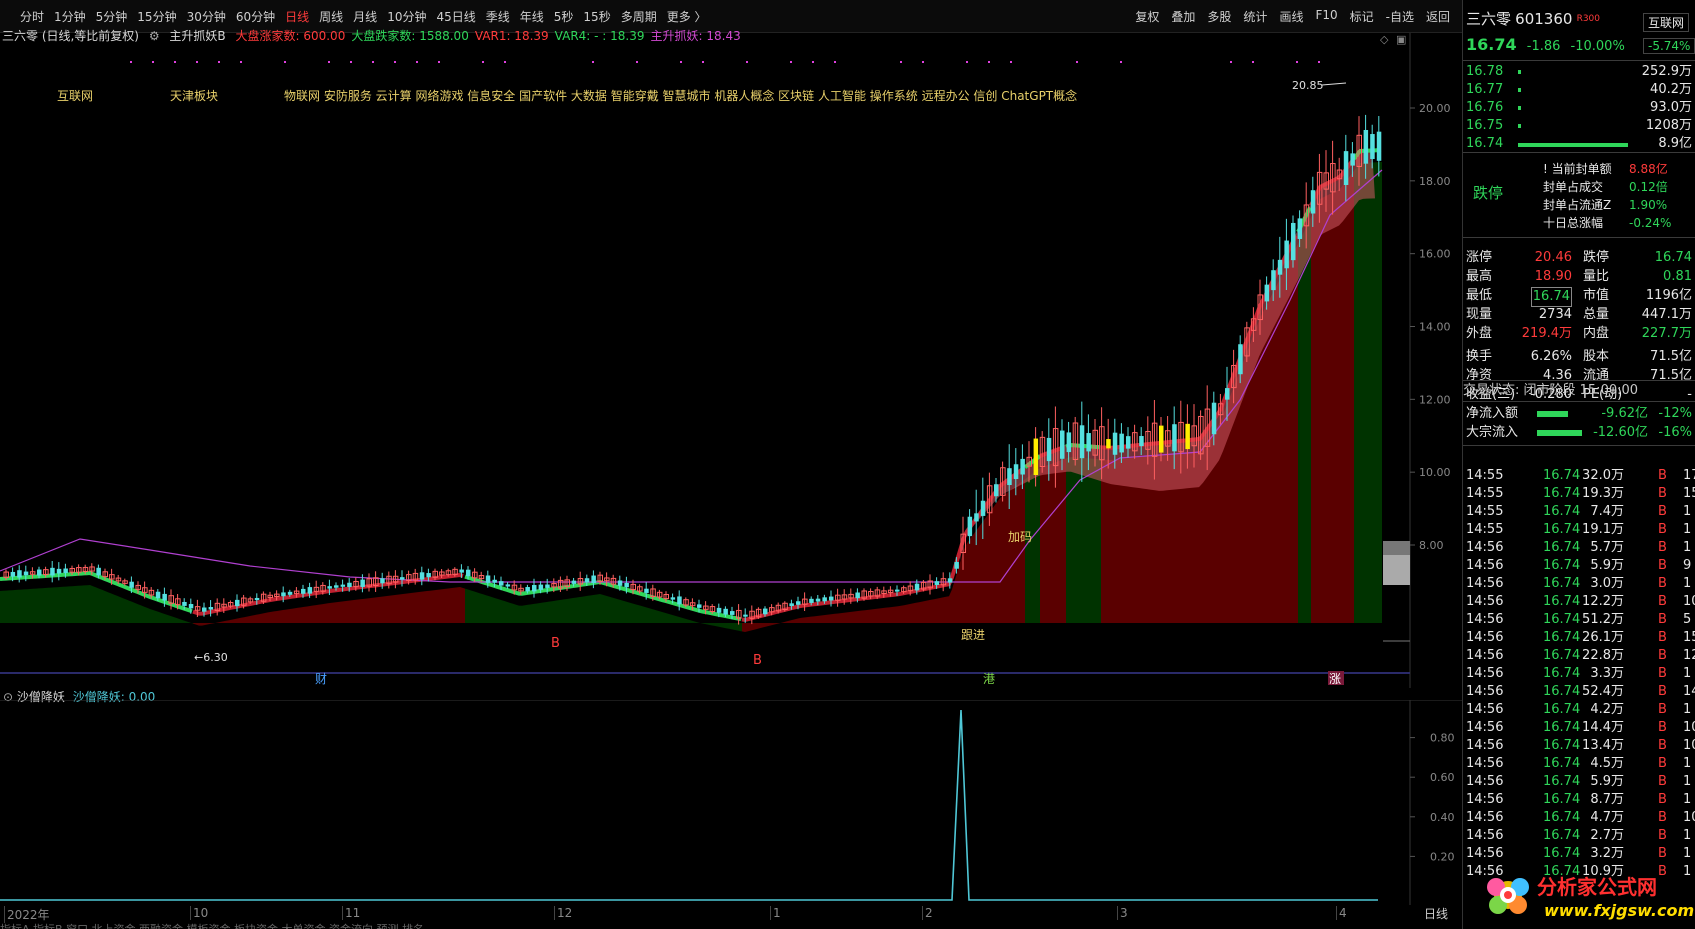 The width and height of the screenshot is (1695, 929). I want to click on tick-row: 14:56 16.74 5.9万 B 1, so click(1579, 782).